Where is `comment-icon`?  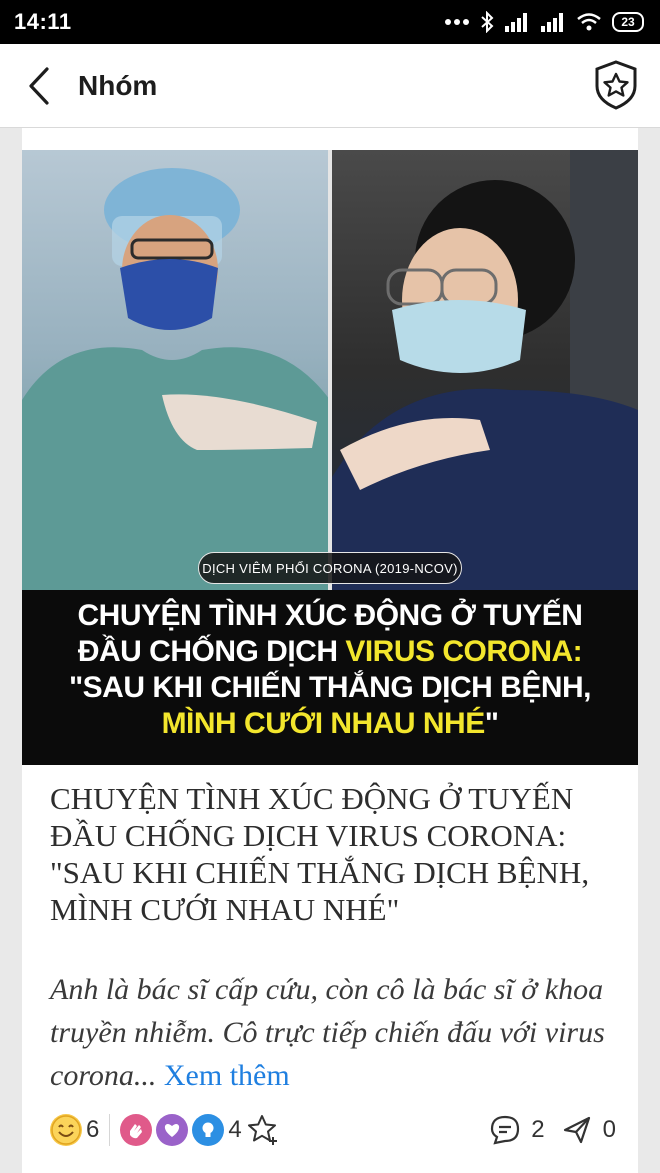 comment-icon is located at coordinates (505, 1130).